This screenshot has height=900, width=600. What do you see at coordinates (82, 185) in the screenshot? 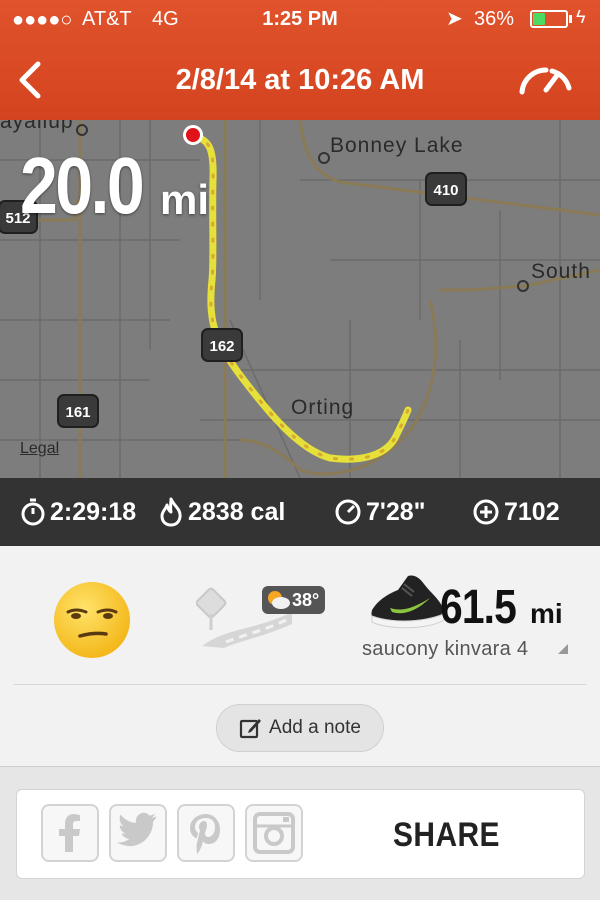
I see `run-distance-value: 20.0` at bounding box center [82, 185].